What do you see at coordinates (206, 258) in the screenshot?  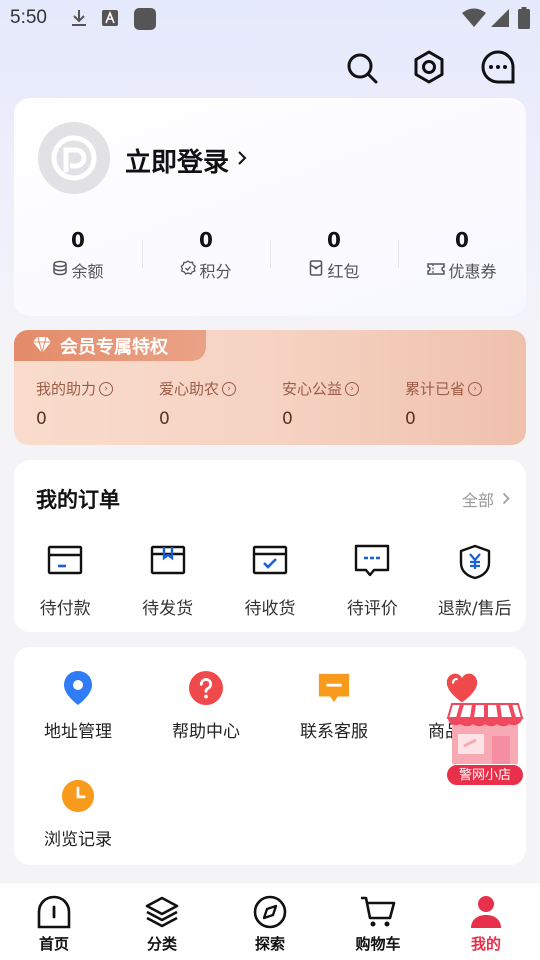 I see `stat-points: 0 积分` at bounding box center [206, 258].